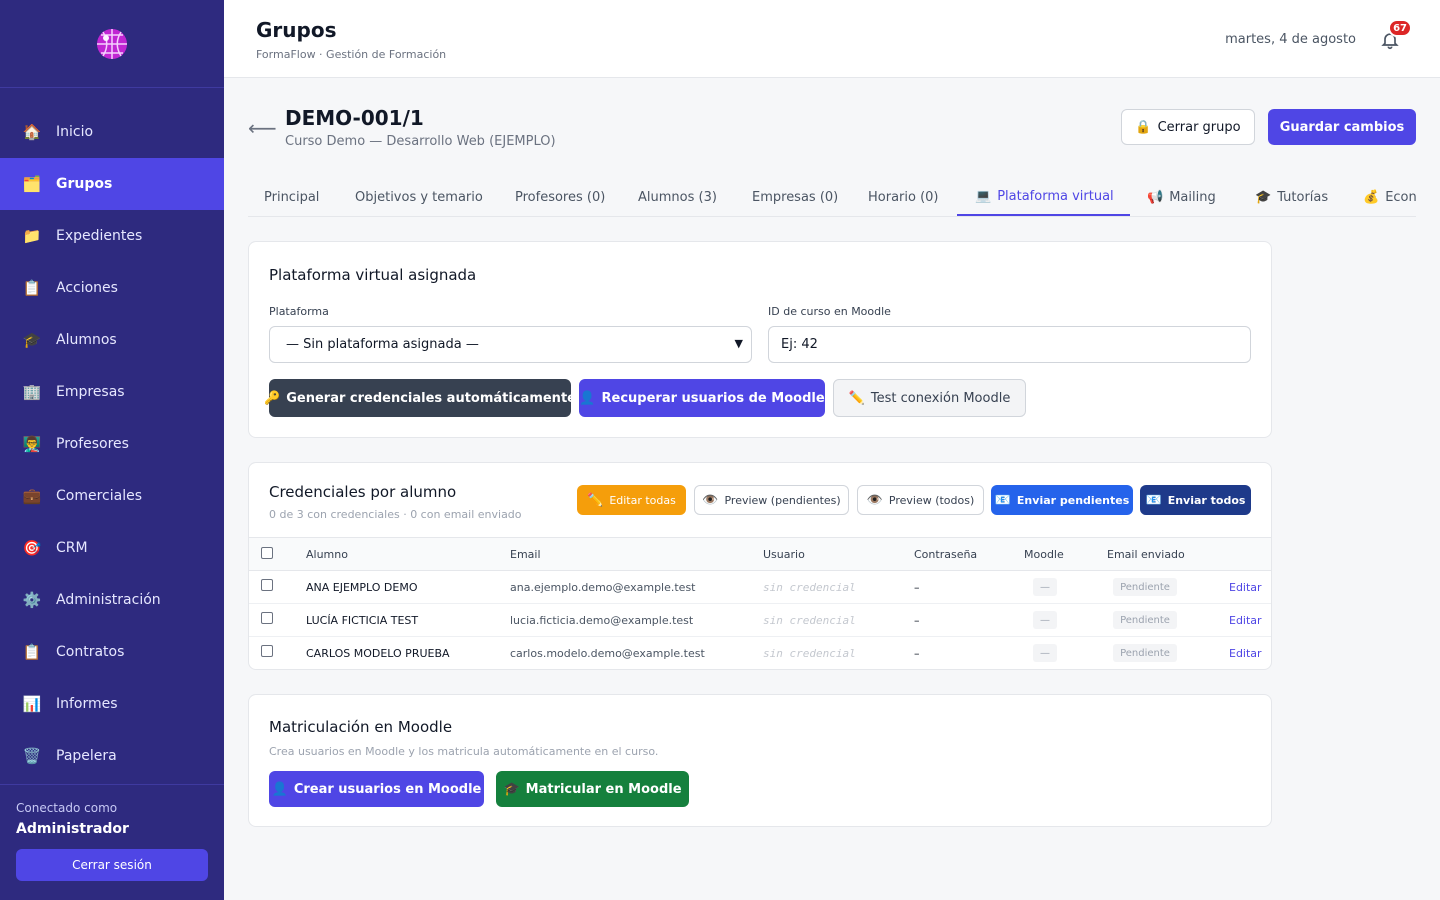 This screenshot has width=1440, height=900. Describe the element at coordinates (112, 548) in the screenshot. I see `sidebar-item-crm: 🎯 CRM` at that location.